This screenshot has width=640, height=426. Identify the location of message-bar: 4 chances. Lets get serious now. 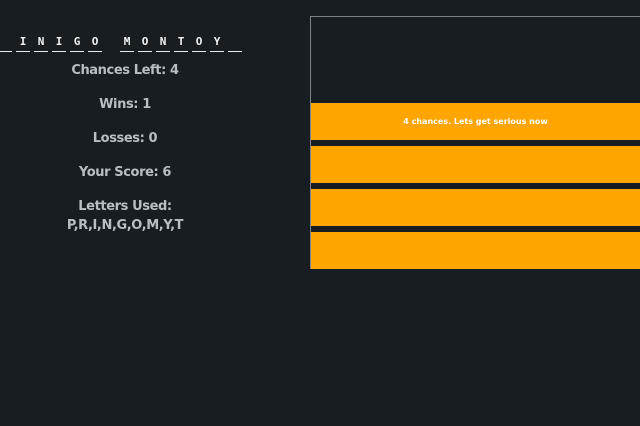
(475, 121).